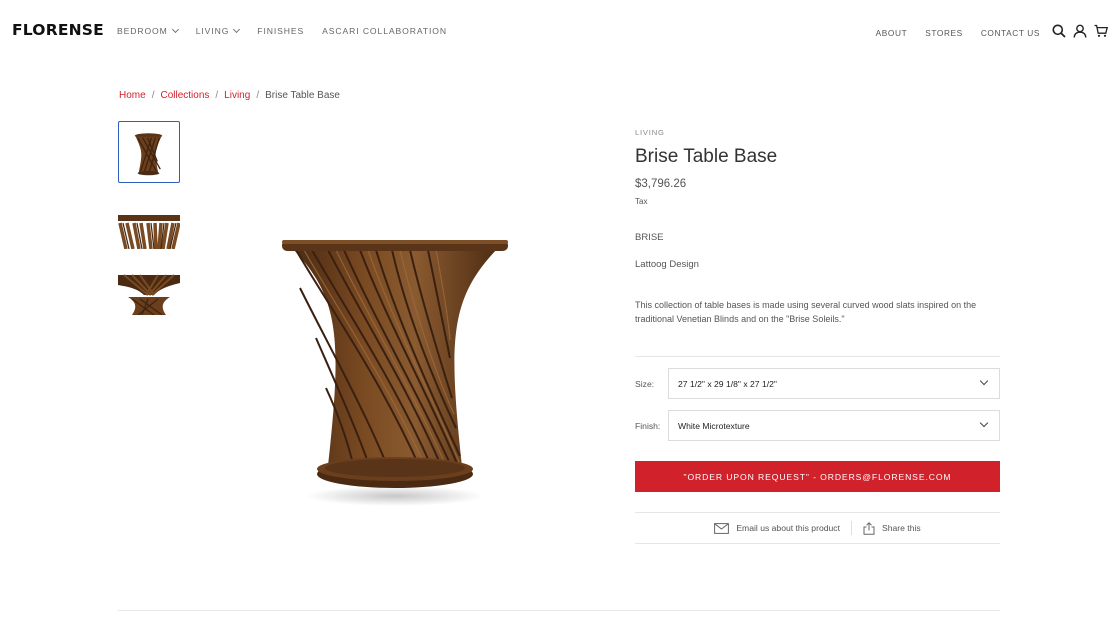 The width and height of the screenshot is (1120, 620). Describe the element at coordinates (869, 528) in the screenshot. I see `share-icon` at that location.